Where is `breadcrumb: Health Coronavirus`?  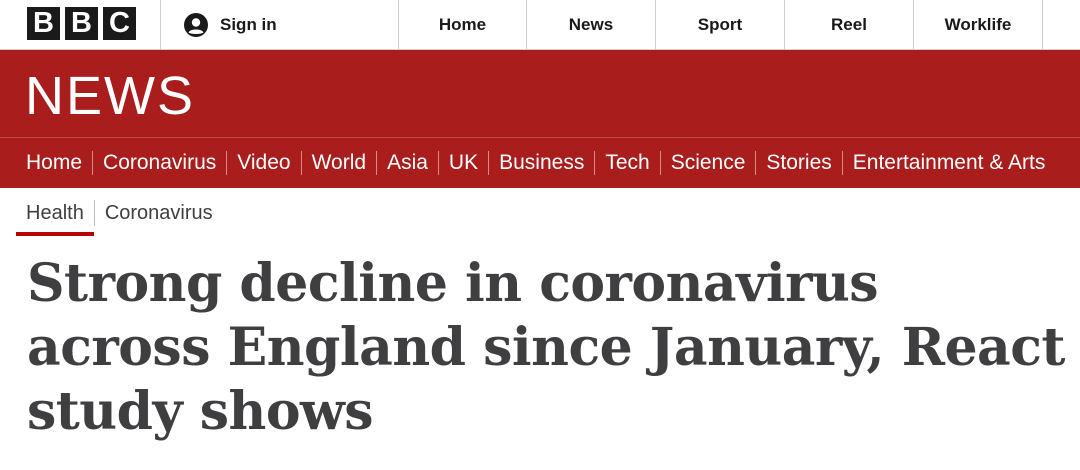 breadcrumb: Health Coronavirus is located at coordinates (119, 219).